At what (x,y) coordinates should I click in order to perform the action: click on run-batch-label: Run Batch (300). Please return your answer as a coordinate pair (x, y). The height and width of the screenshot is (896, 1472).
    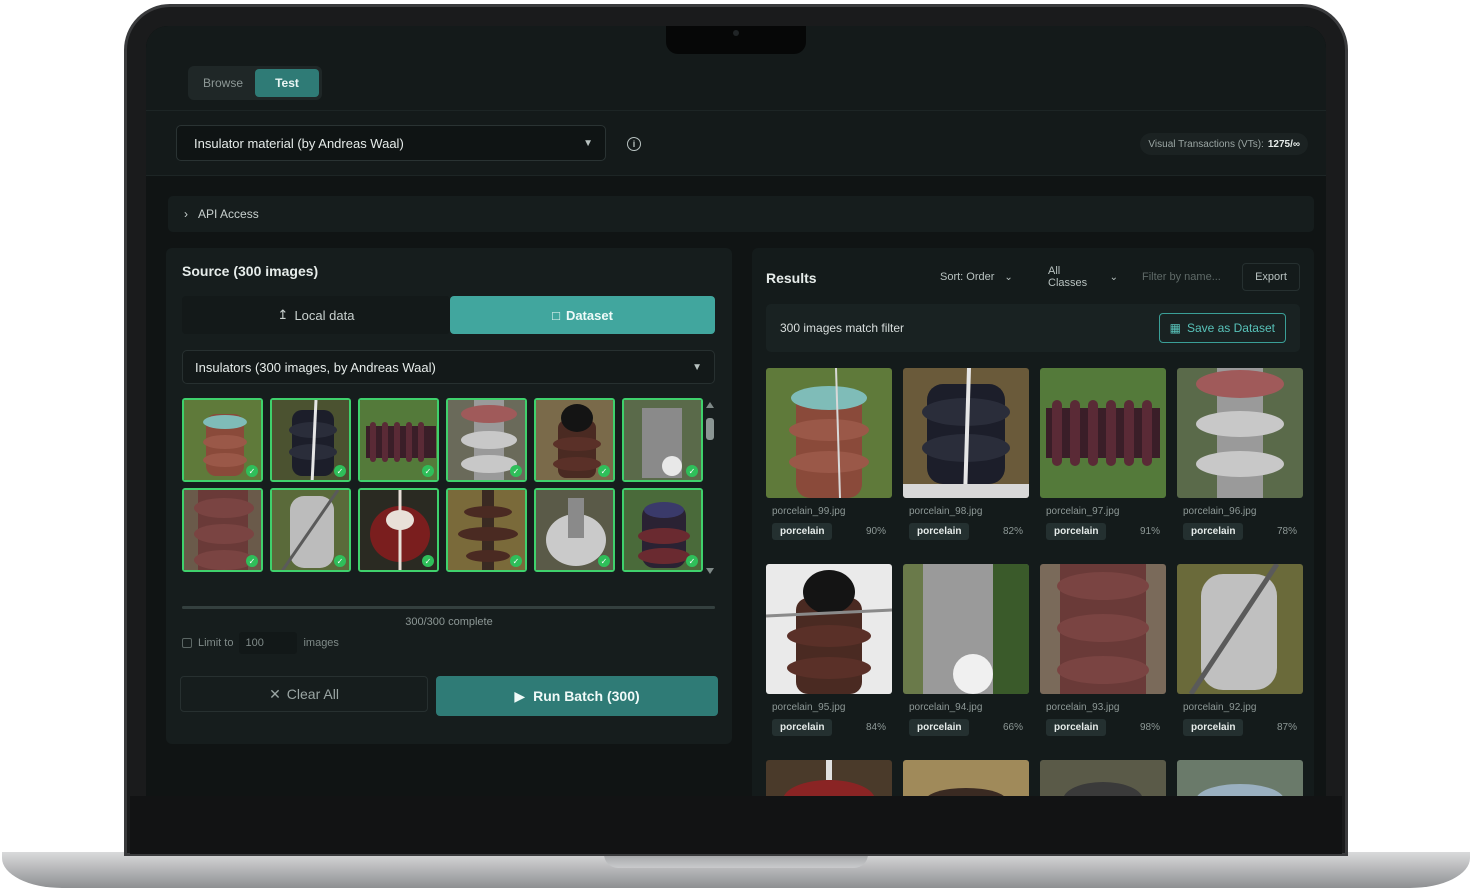
    Looking at the image, I should click on (586, 696).